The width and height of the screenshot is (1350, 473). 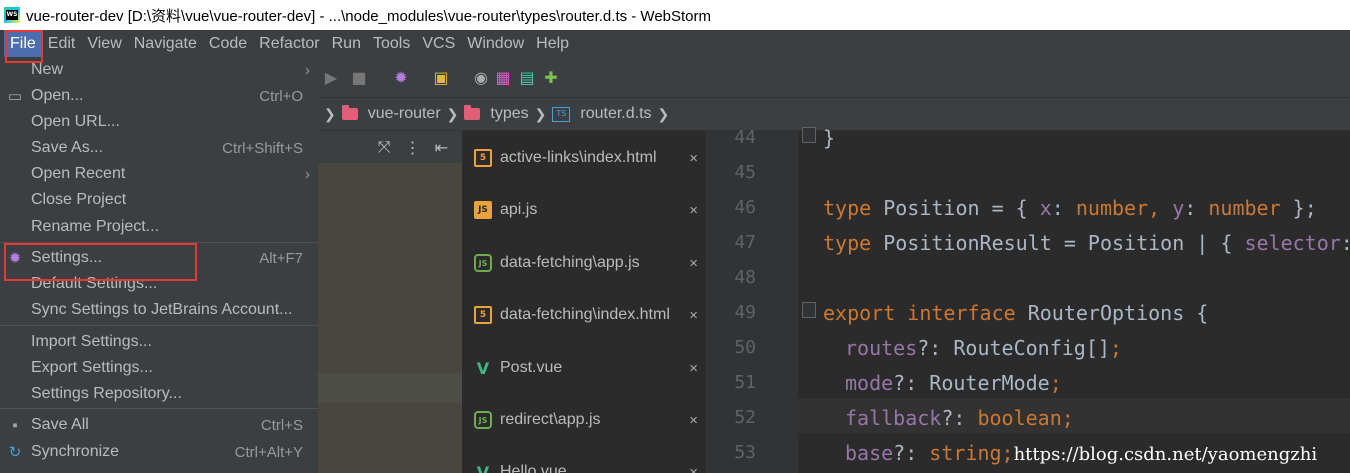 What do you see at coordinates (159, 70) in the screenshot?
I see `menu-item-new: New ›` at bounding box center [159, 70].